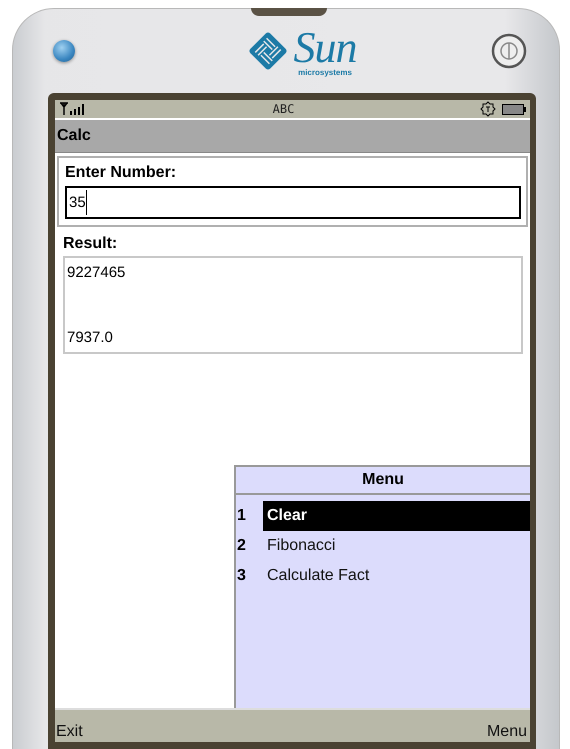 The image size is (570, 749). What do you see at coordinates (73, 109) in the screenshot?
I see `signal-icon` at bounding box center [73, 109].